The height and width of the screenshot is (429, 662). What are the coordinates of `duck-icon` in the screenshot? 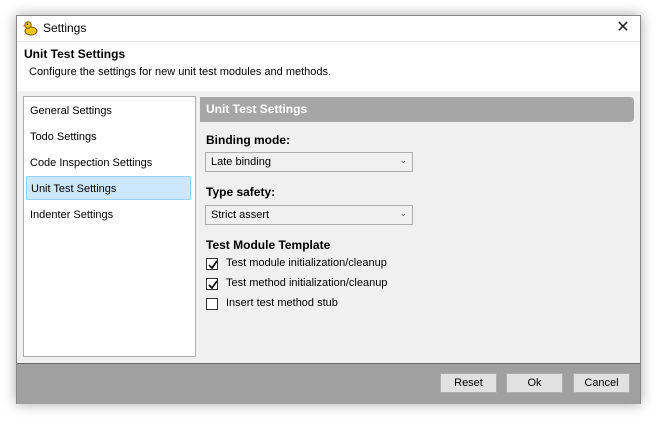 It's located at (30, 28).